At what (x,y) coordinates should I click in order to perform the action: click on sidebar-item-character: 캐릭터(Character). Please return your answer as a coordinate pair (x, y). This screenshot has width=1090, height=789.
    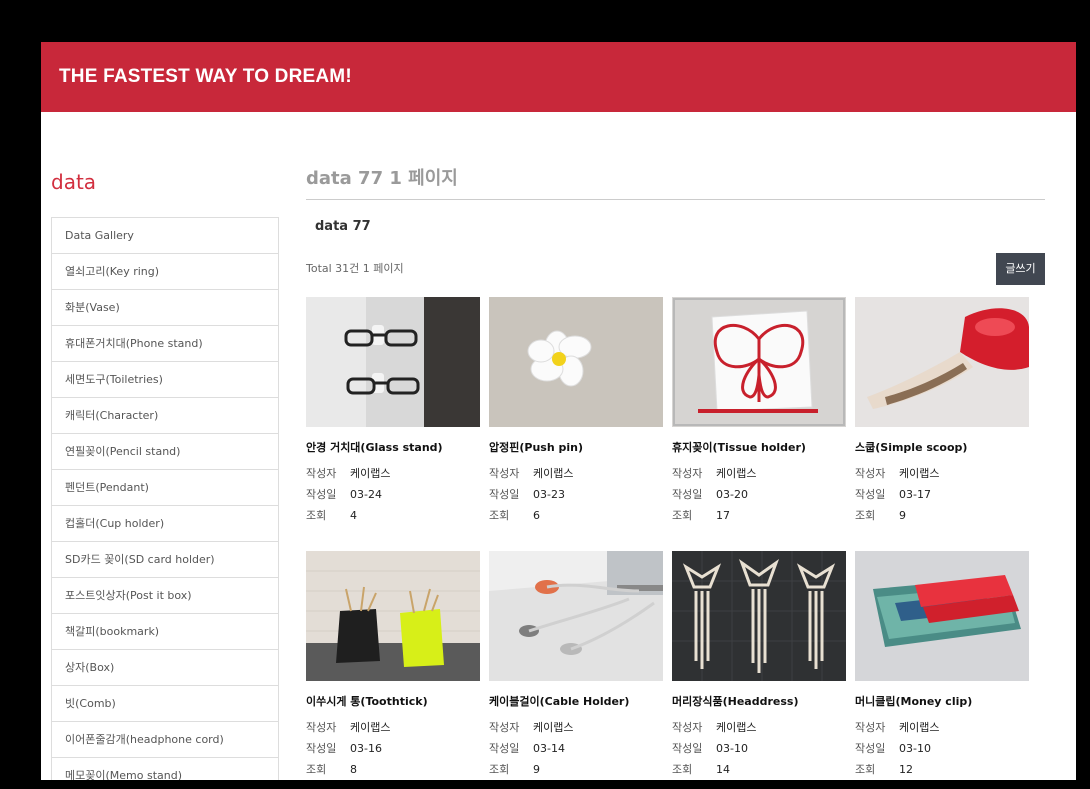
    Looking at the image, I should click on (165, 416).